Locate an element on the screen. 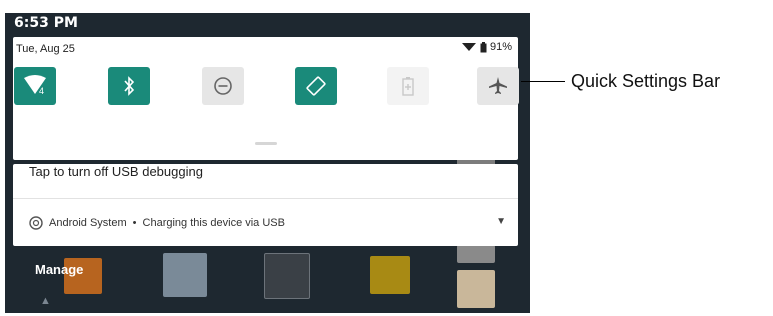  airplane-mode-icon is located at coordinates (498, 85).